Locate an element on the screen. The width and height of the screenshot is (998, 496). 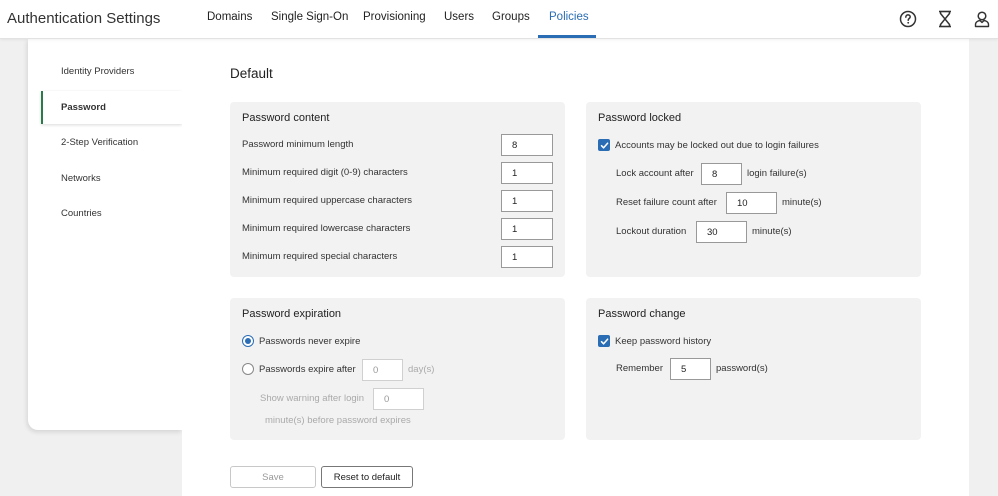
app-title: Authentication Settings is located at coordinates (84, 18).